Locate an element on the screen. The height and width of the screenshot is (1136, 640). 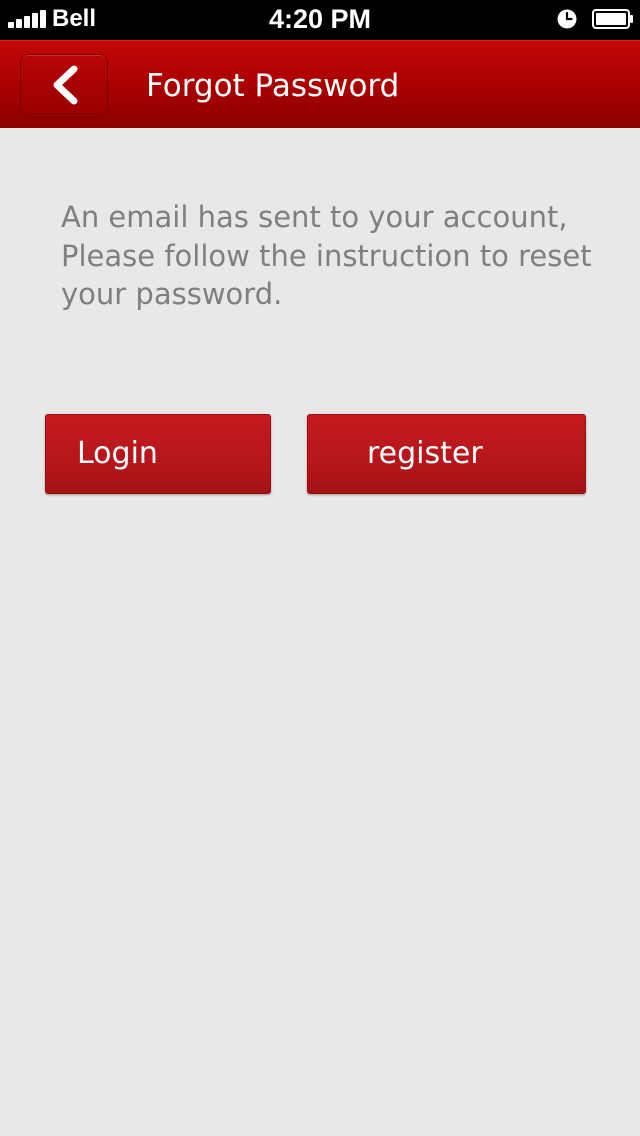
nav-bar: Forgot Password is located at coordinates (320, 84).